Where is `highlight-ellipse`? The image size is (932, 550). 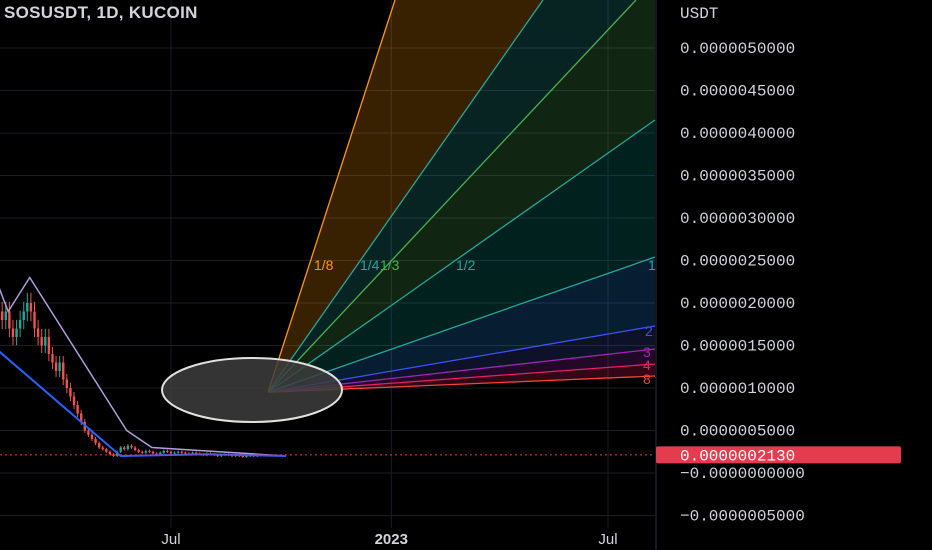 highlight-ellipse is located at coordinates (252, 390).